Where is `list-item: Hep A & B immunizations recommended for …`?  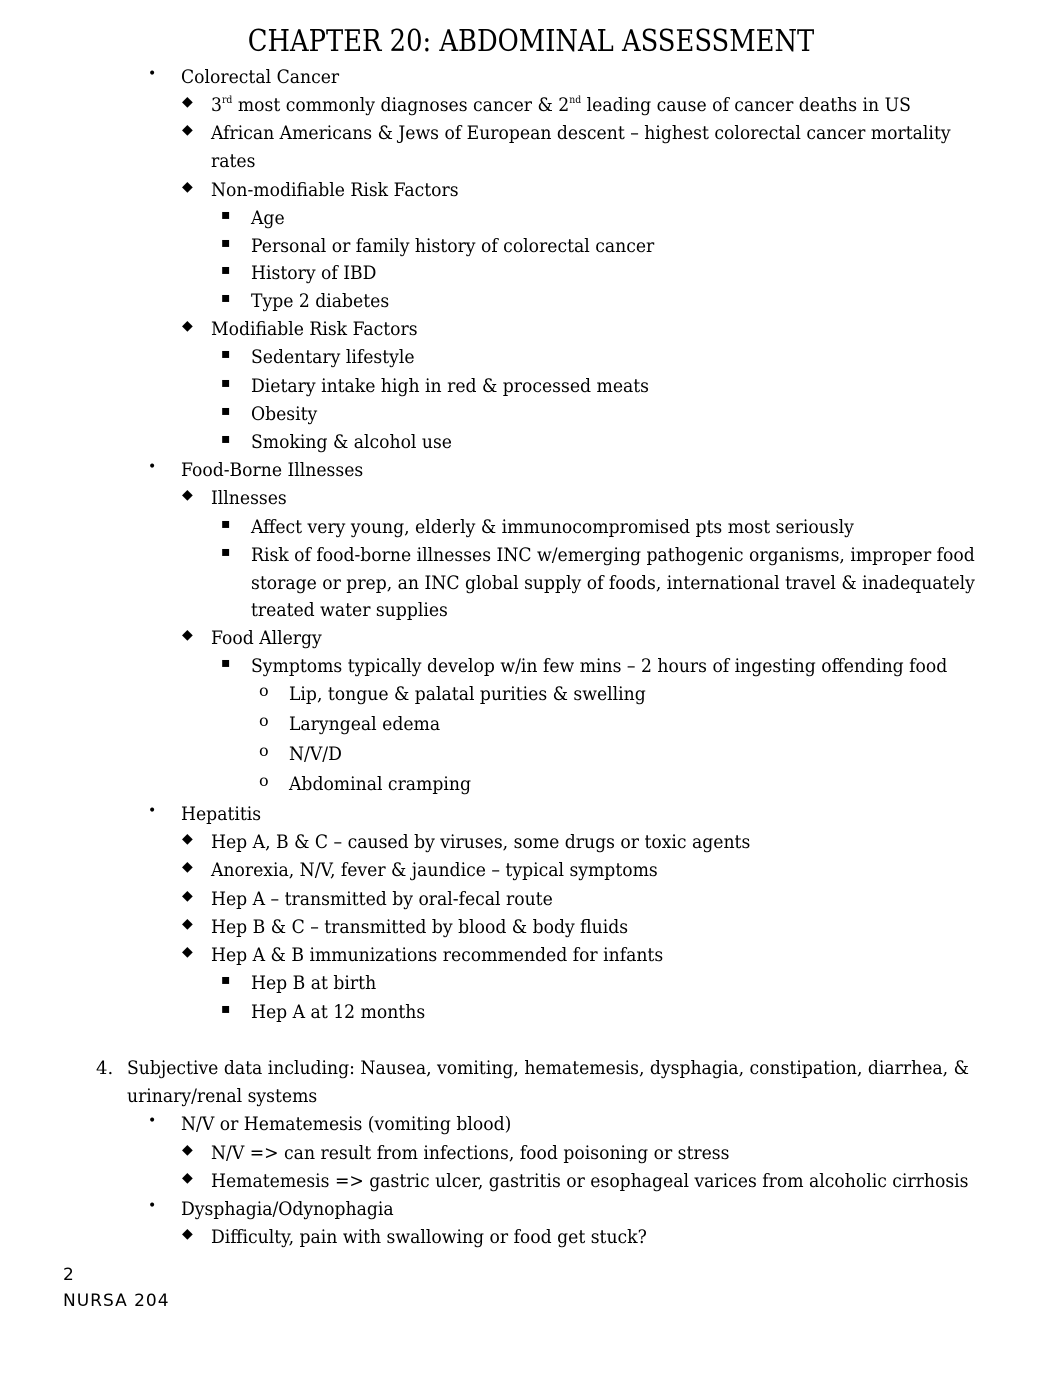 list-item: Hep A & B immunizations recommended for … is located at coordinates (437, 955).